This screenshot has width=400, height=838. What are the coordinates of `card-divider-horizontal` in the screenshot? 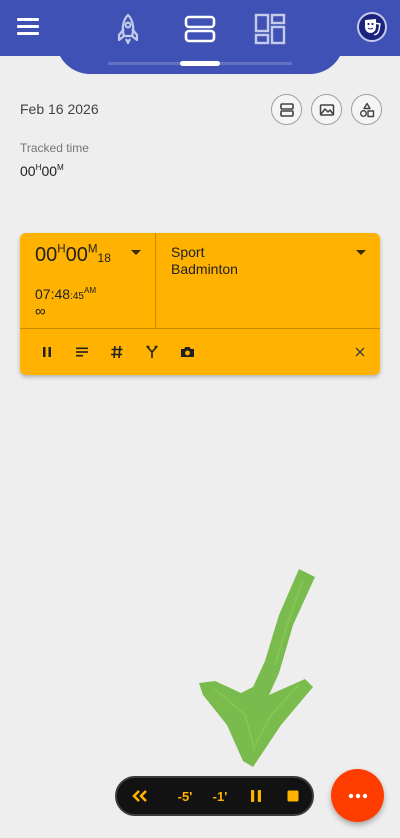 It's located at (200, 328).